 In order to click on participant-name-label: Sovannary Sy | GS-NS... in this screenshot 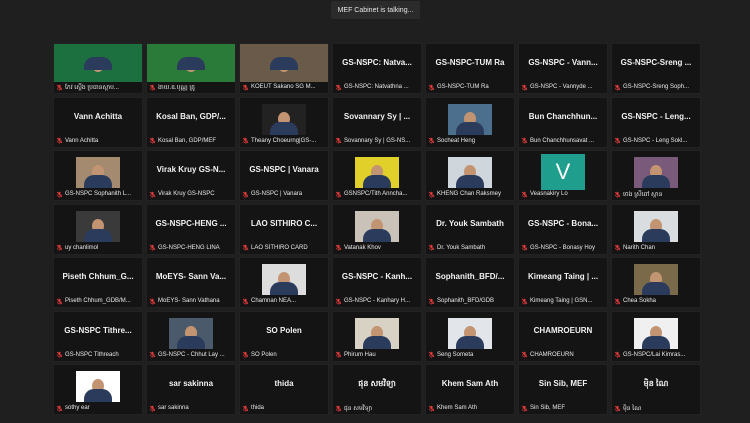, I will do `click(377, 141)`.